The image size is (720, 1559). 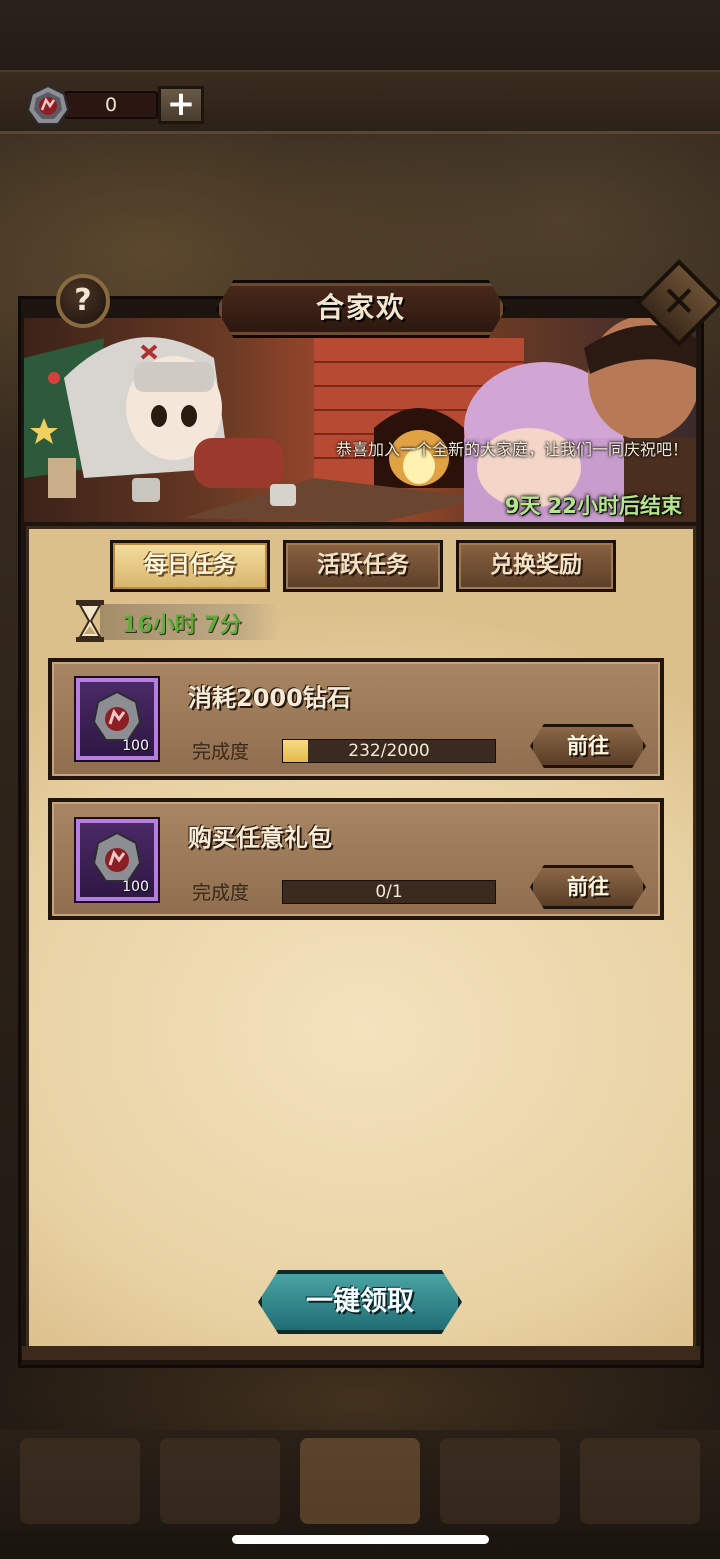 I want to click on question-icon: ?, so click(x=83, y=300).